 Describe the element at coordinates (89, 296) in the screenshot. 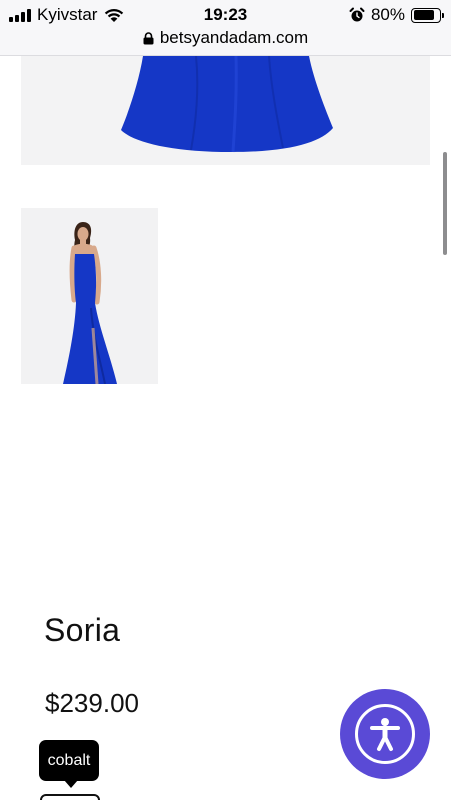

I see `product-thumbnail` at that location.